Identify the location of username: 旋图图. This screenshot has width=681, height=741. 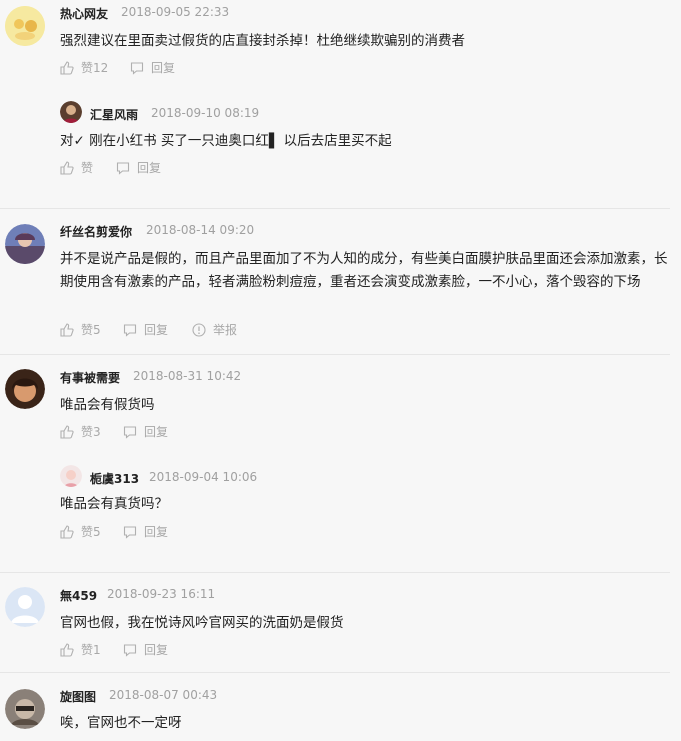
(78, 696).